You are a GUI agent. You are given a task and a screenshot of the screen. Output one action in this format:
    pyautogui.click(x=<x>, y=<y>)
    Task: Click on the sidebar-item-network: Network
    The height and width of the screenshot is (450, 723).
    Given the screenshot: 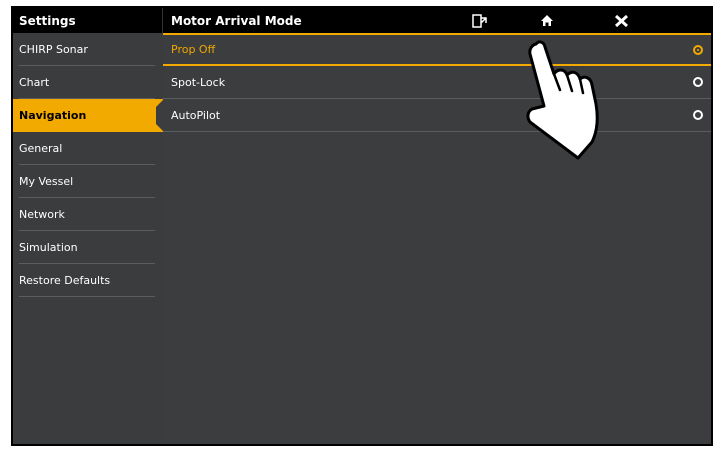 What is the action you would take?
    pyautogui.click(x=88, y=214)
    